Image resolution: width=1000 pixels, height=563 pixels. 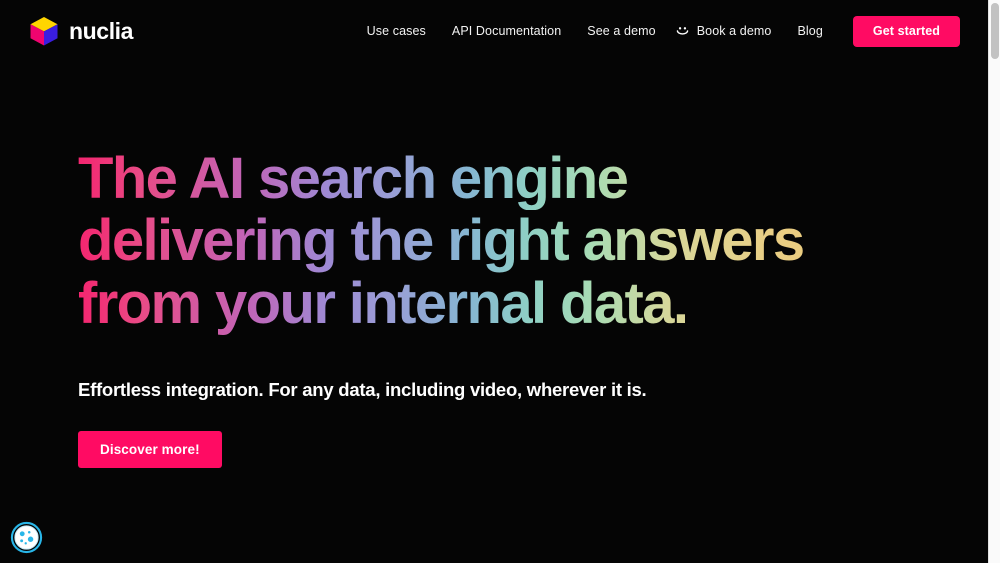 I want to click on nav-item-blog: Blog, so click(x=809, y=31).